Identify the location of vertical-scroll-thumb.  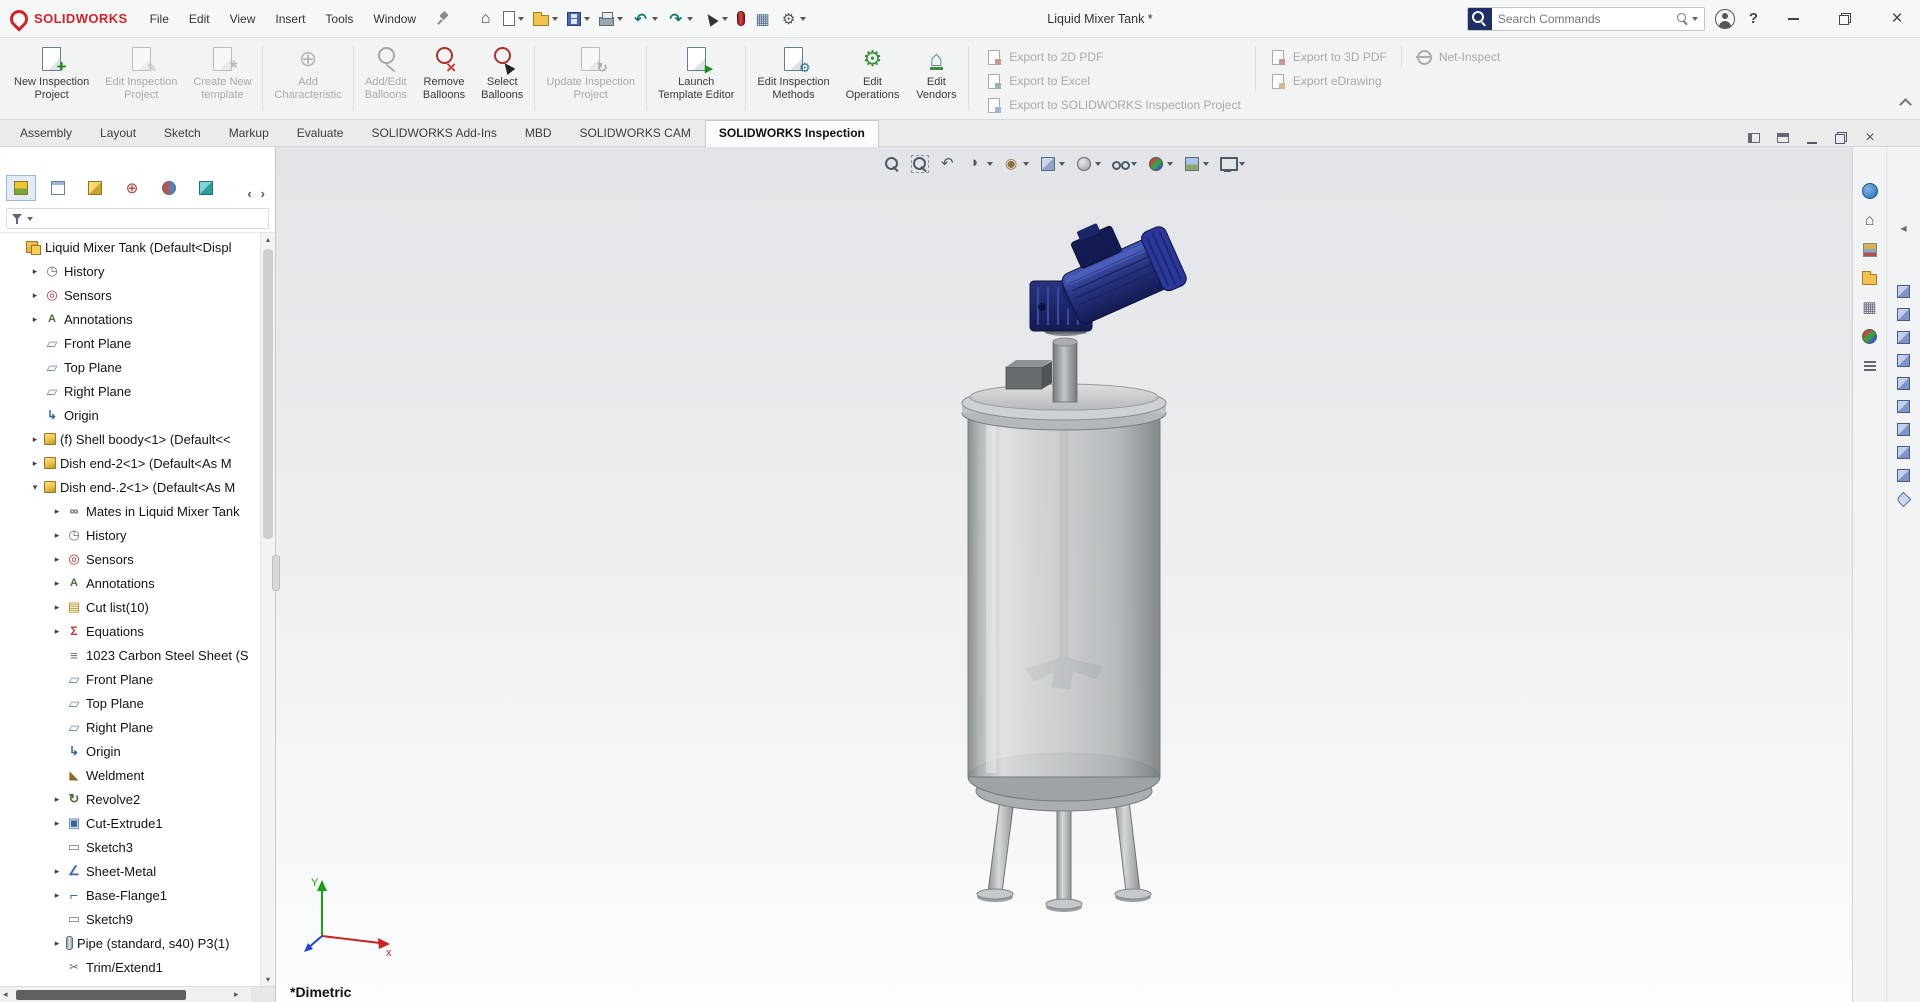
(268, 394).